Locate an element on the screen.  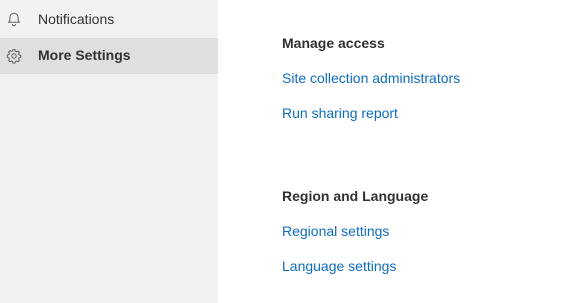
bell-icon is located at coordinates (14, 19).